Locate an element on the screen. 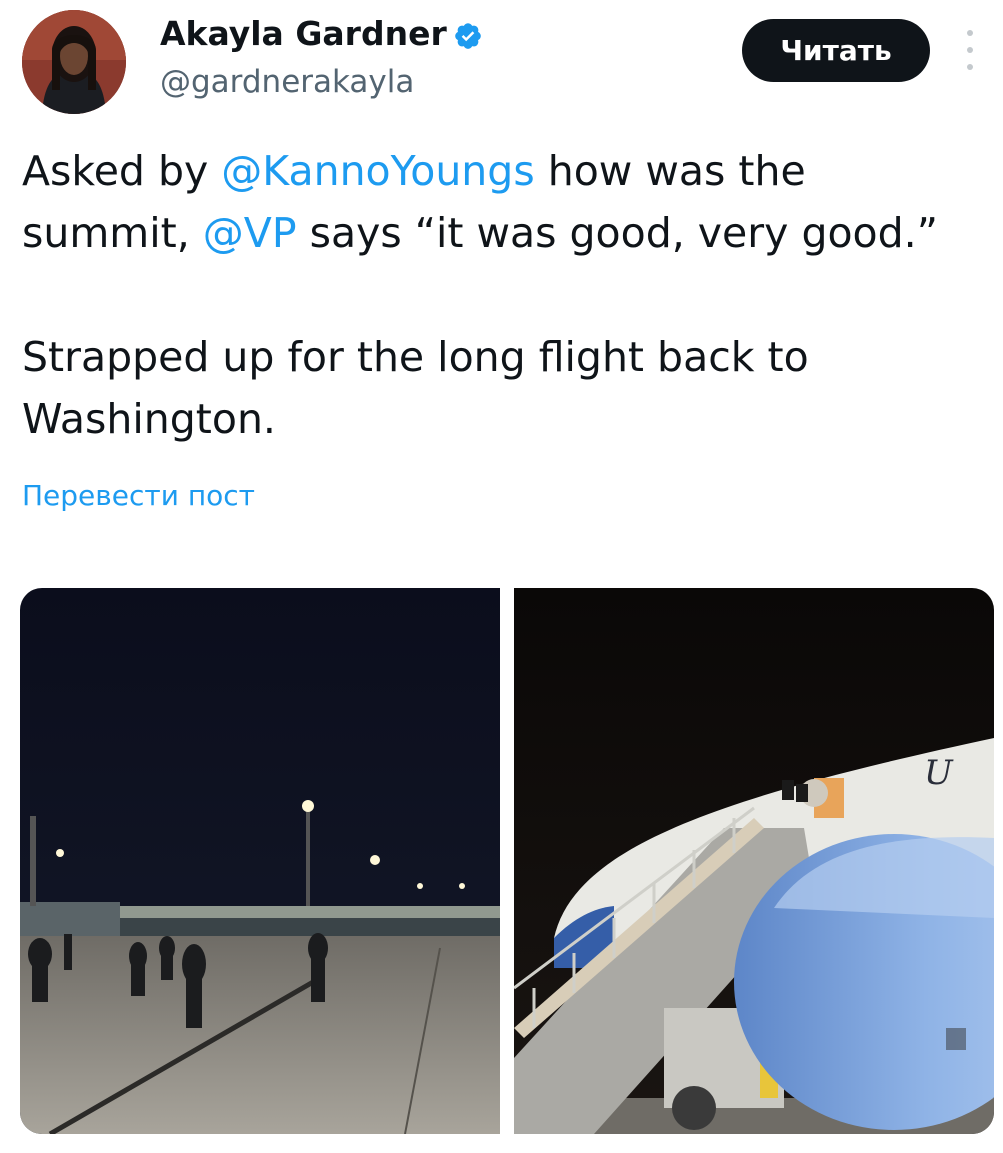 Image resolution: width=1003 pixels, height=1153 pixels. tweet-text-segment: says “it was good, very good.” is located at coordinates (617, 233).